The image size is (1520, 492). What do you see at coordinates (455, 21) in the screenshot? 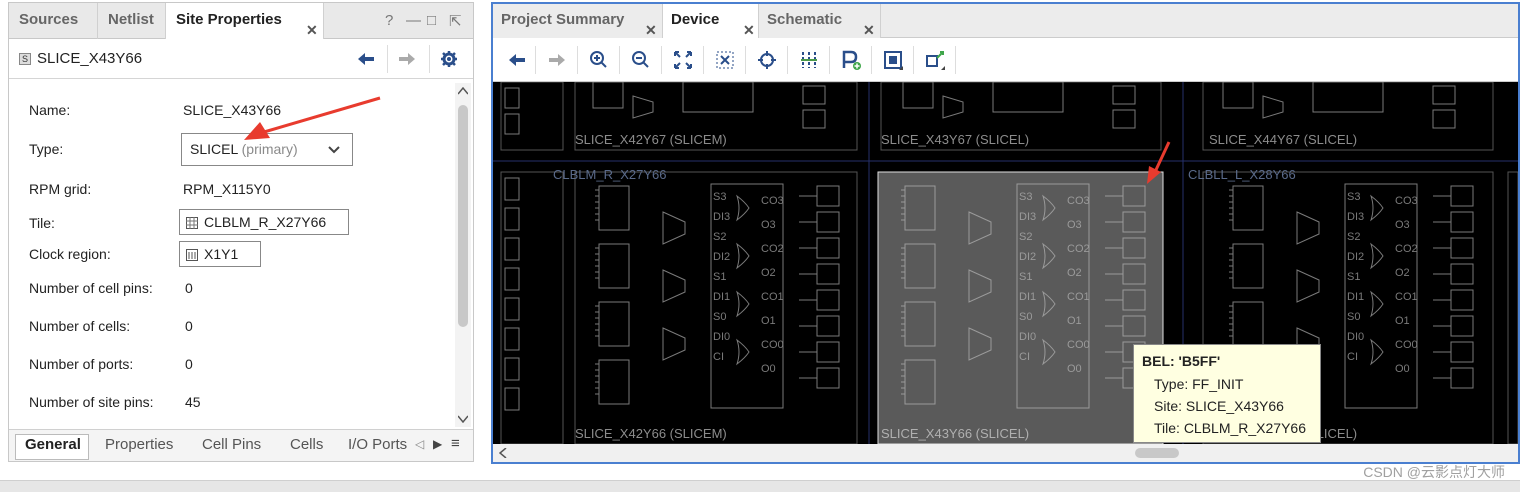
I see `float-icon: ⇱` at bounding box center [455, 21].